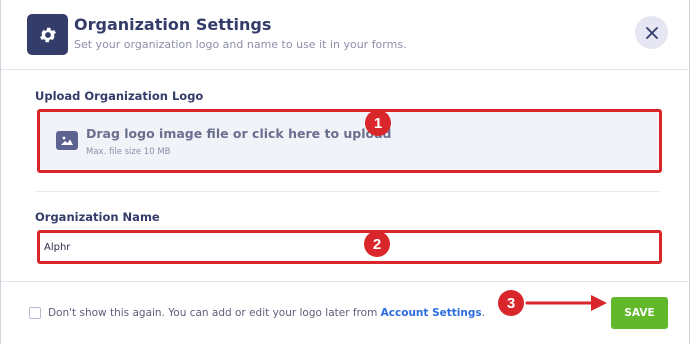 Image resolution: width=690 pixels, height=344 pixels. I want to click on annotation-arrow, so click(566, 303).